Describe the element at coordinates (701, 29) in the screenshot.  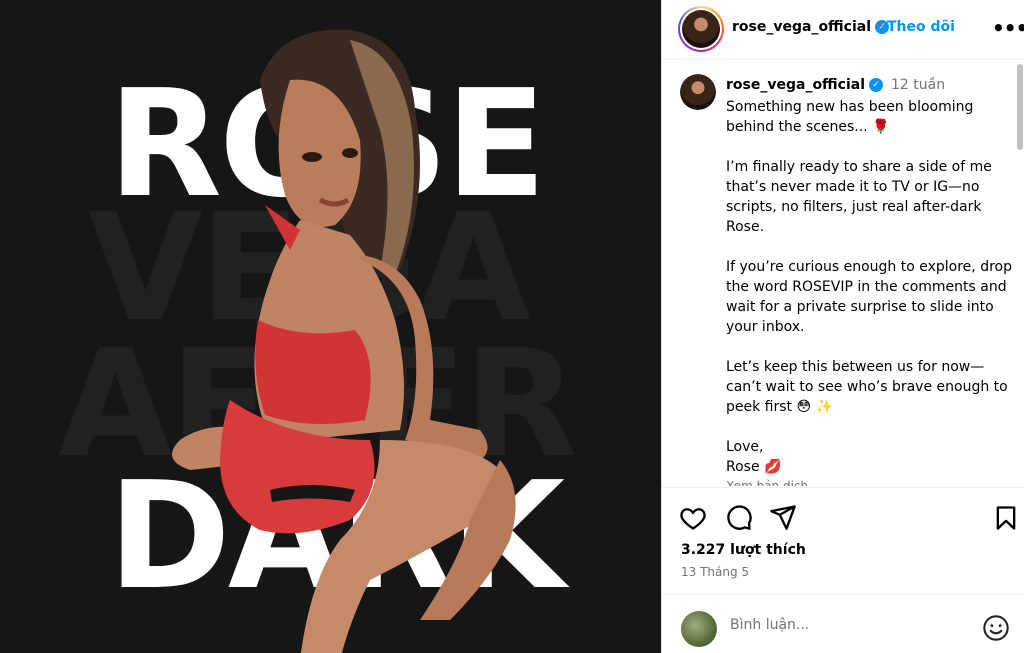
I see `header-avatar` at that location.